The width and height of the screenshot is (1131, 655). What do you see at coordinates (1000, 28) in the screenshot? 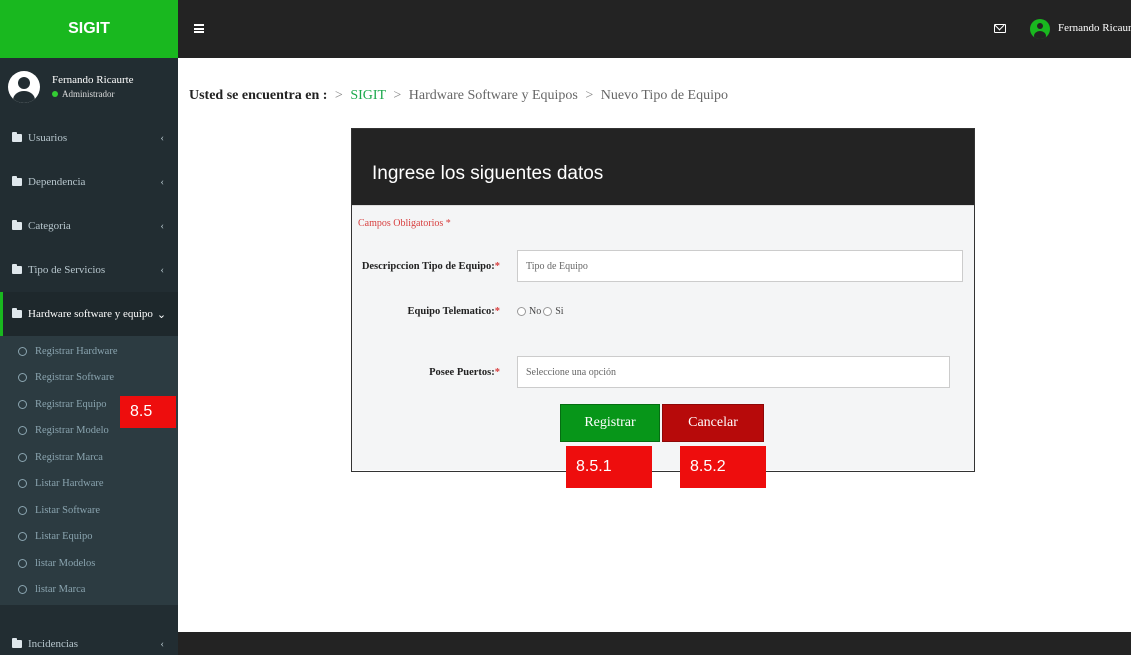
I see `mail-icon` at bounding box center [1000, 28].